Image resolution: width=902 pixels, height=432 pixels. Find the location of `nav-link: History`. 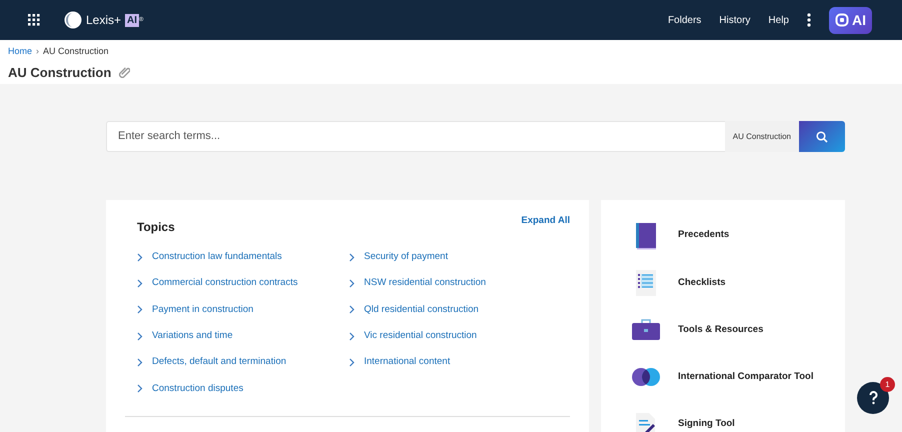

nav-link: History is located at coordinates (734, 20).